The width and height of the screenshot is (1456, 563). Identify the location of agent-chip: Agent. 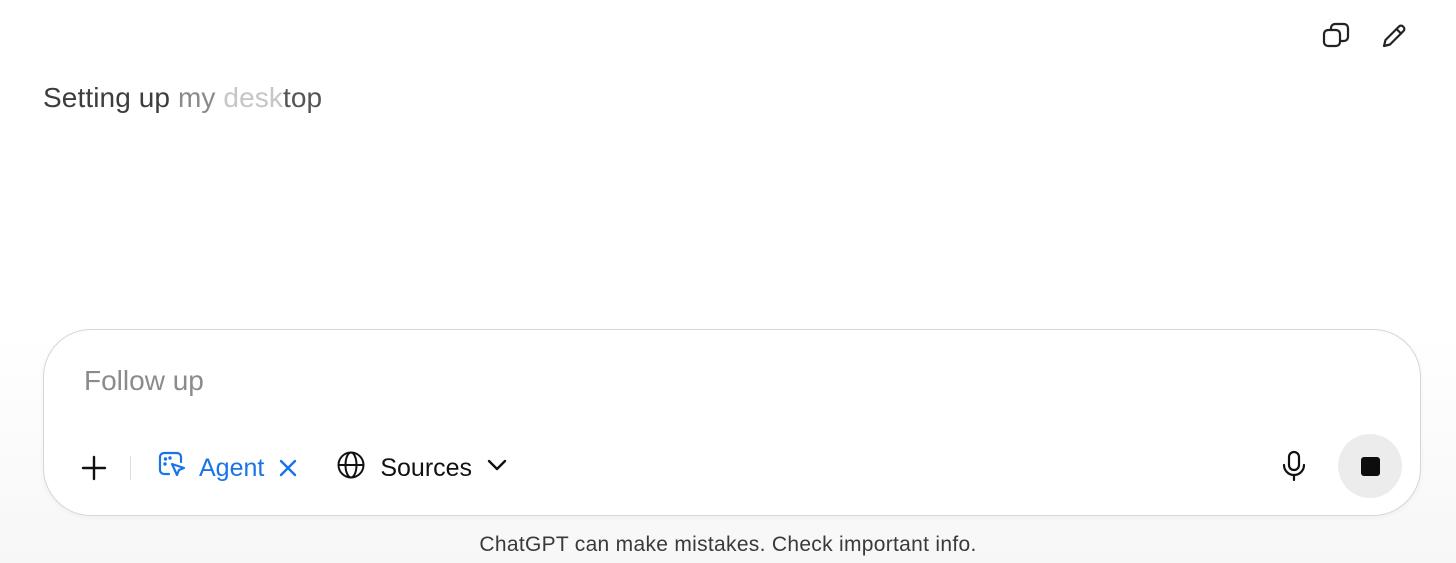
(228, 468).